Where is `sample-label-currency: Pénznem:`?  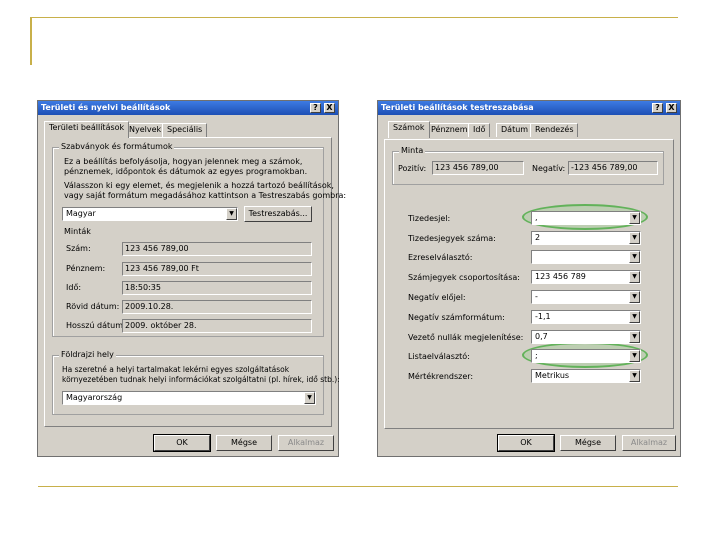
sample-label-currency: Pénznem: is located at coordinates (86, 268).